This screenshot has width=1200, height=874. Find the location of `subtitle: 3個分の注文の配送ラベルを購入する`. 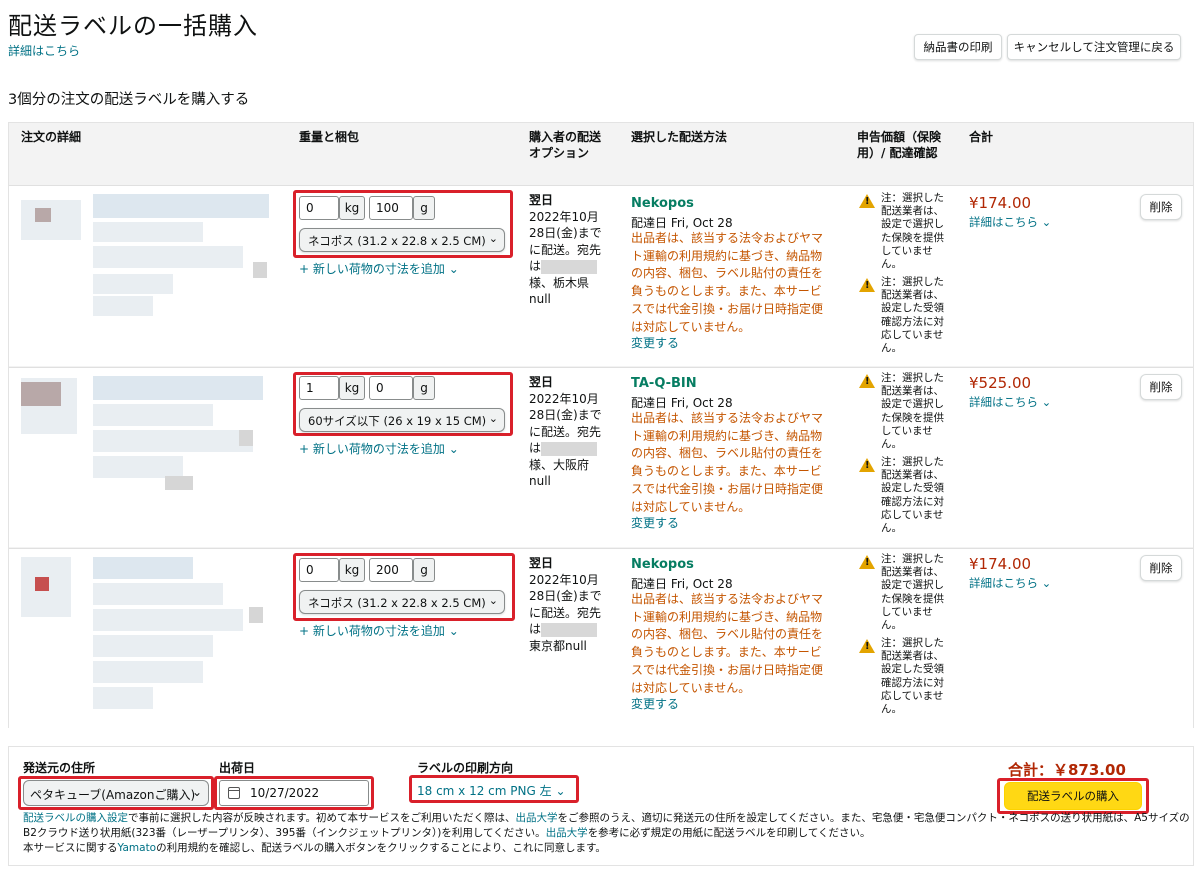

subtitle: 3個分の注文の配送ラベルを購入する is located at coordinates (129, 100).